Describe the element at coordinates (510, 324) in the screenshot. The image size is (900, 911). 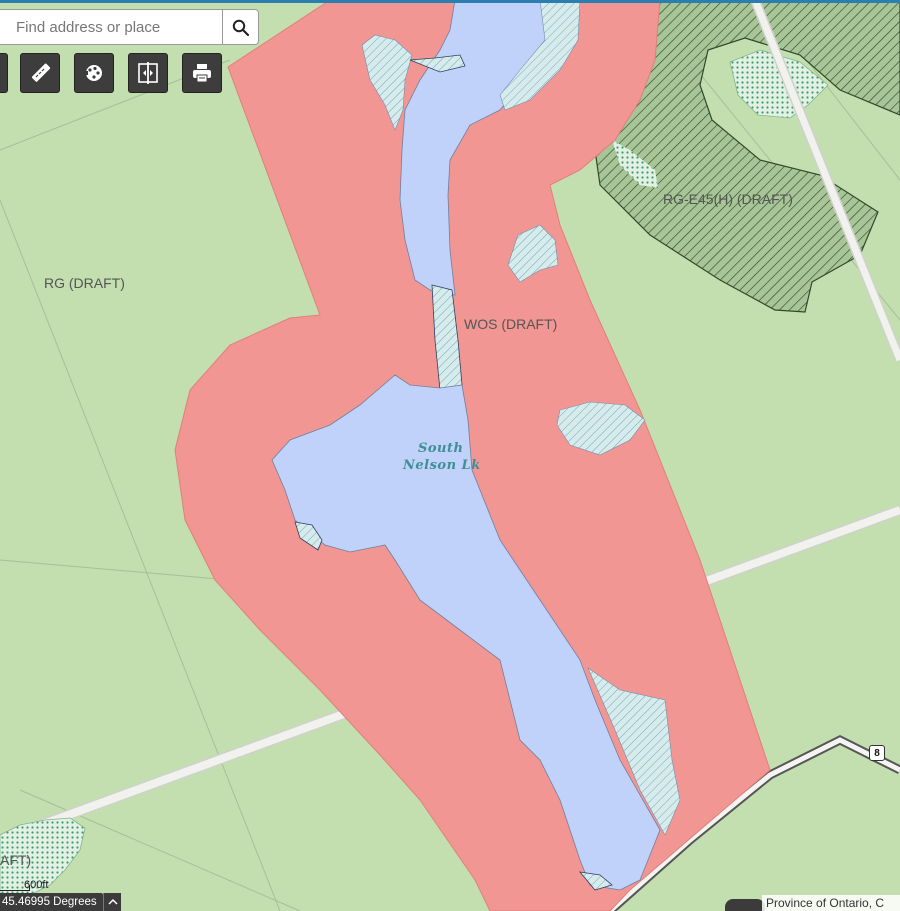
I see `label-wos: WOS (DRAFT)` at that location.